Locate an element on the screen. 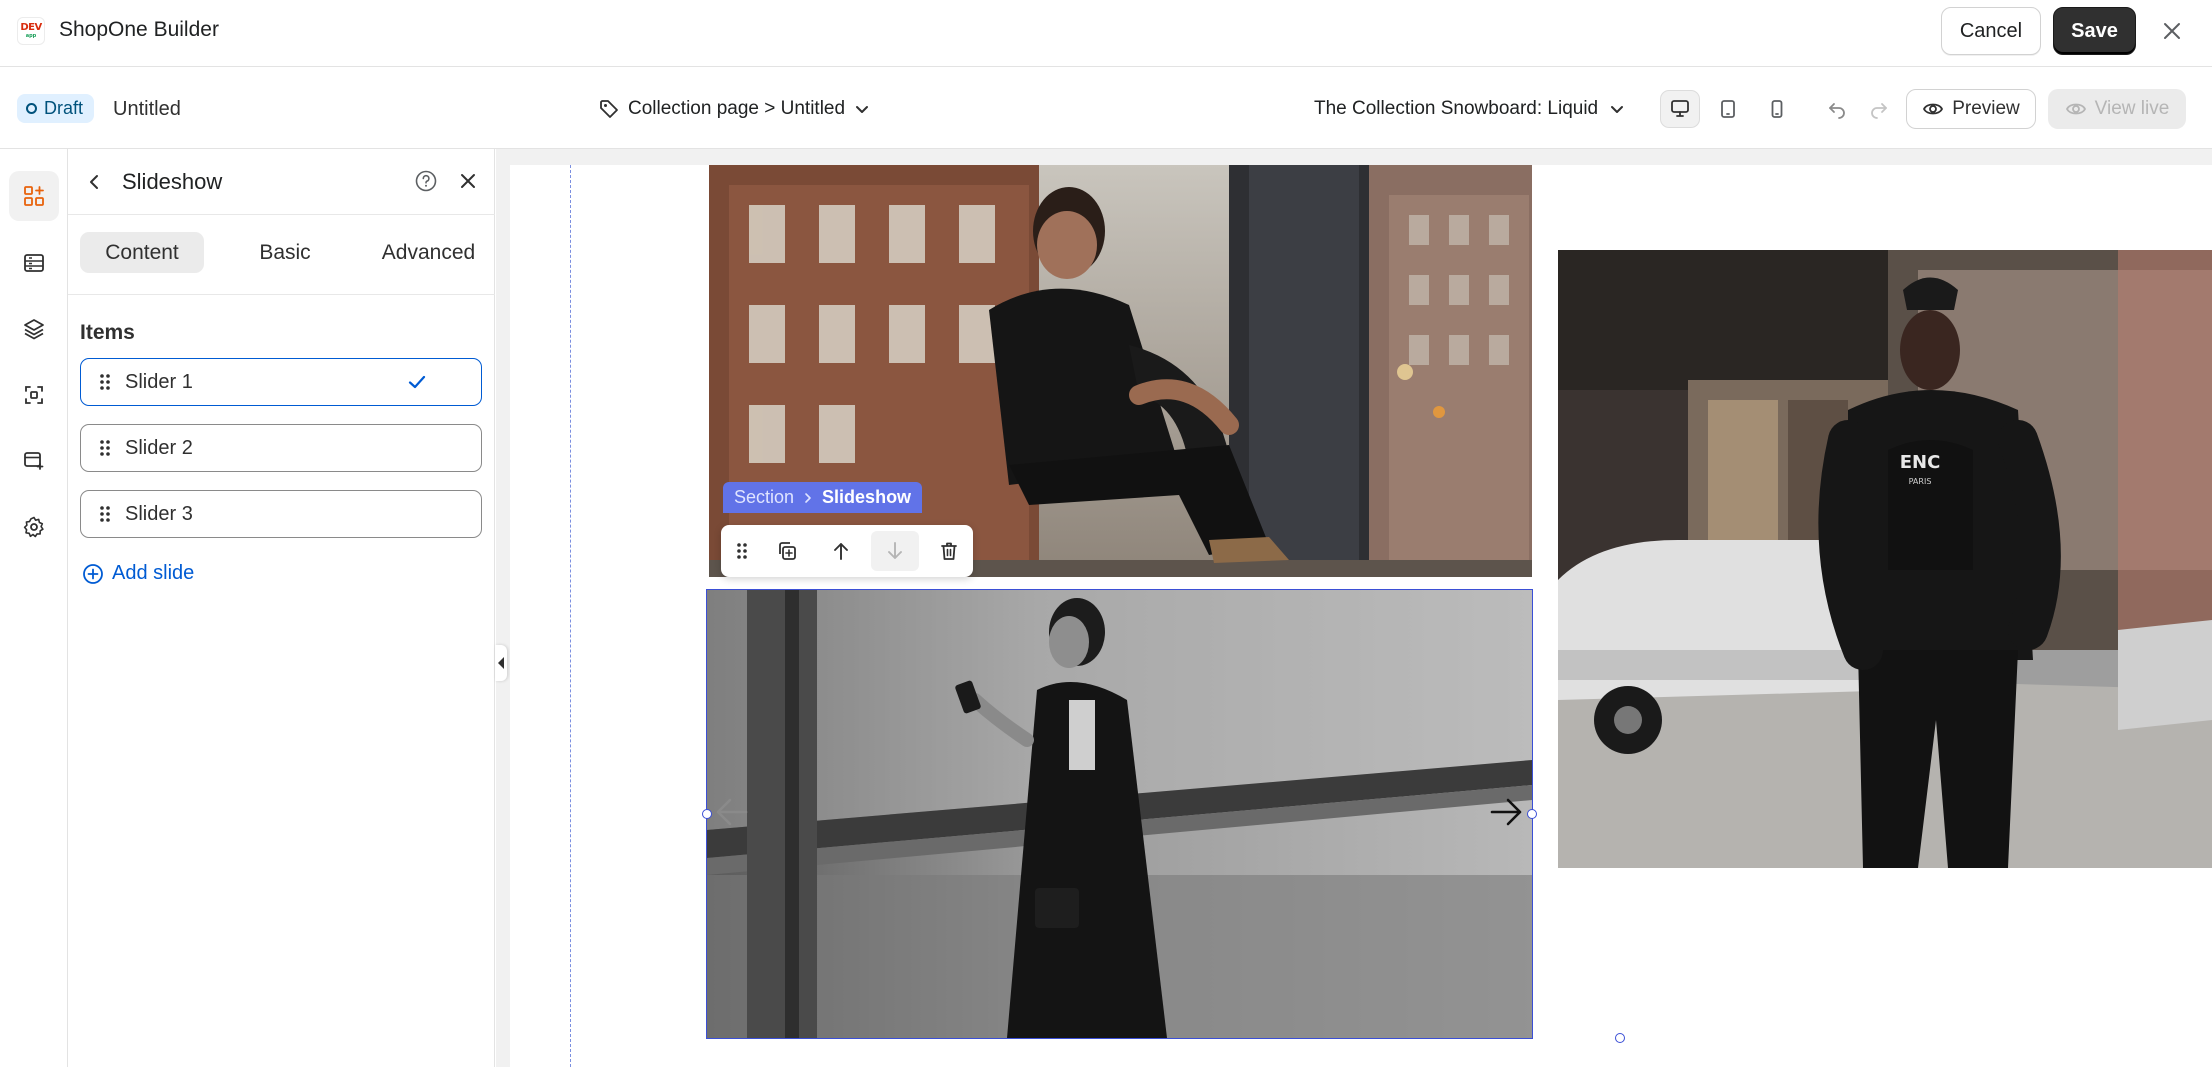 This screenshot has width=2212, height=1067. undo-icon is located at coordinates (1837, 109).